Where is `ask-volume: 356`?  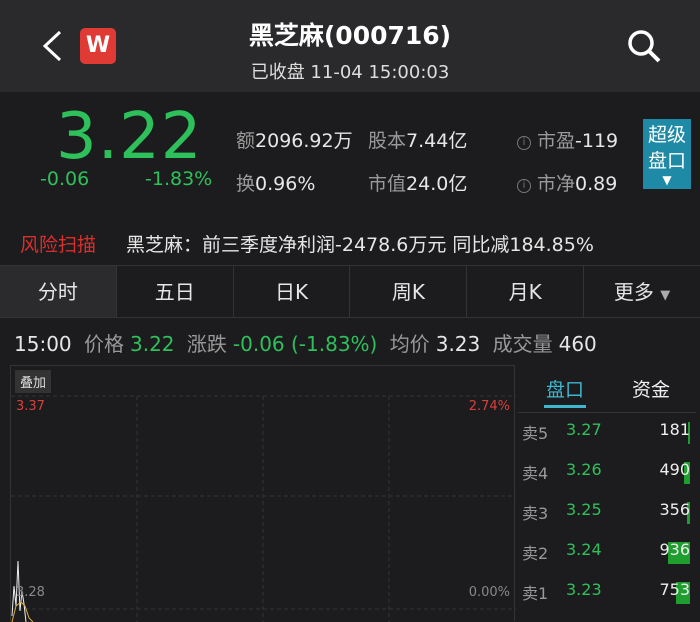 ask-volume: 356 is located at coordinates (674, 509).